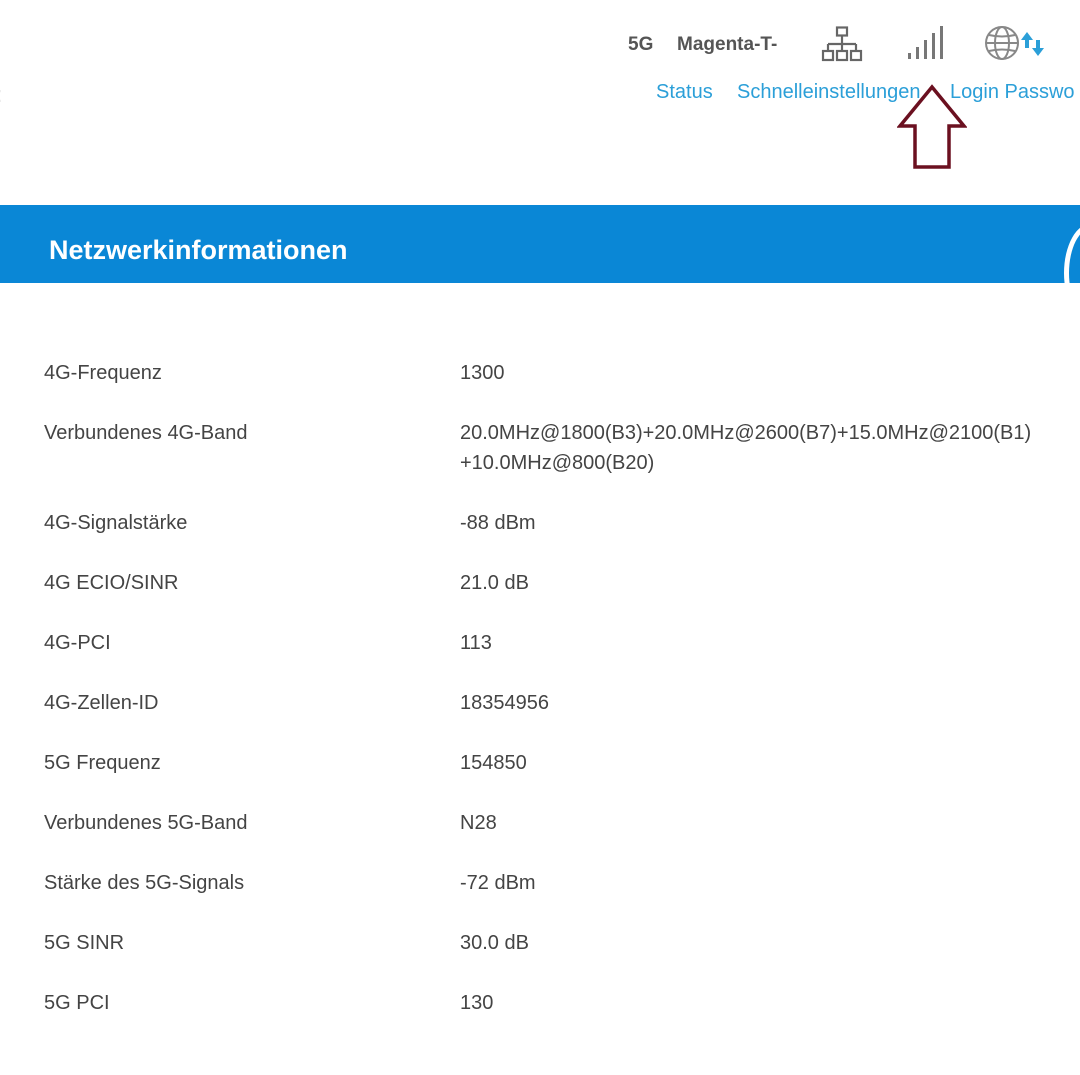 The width and height of the screenshot is (1080, 1075). I want to click on info-label: 5G SINR, so click(84, 943).